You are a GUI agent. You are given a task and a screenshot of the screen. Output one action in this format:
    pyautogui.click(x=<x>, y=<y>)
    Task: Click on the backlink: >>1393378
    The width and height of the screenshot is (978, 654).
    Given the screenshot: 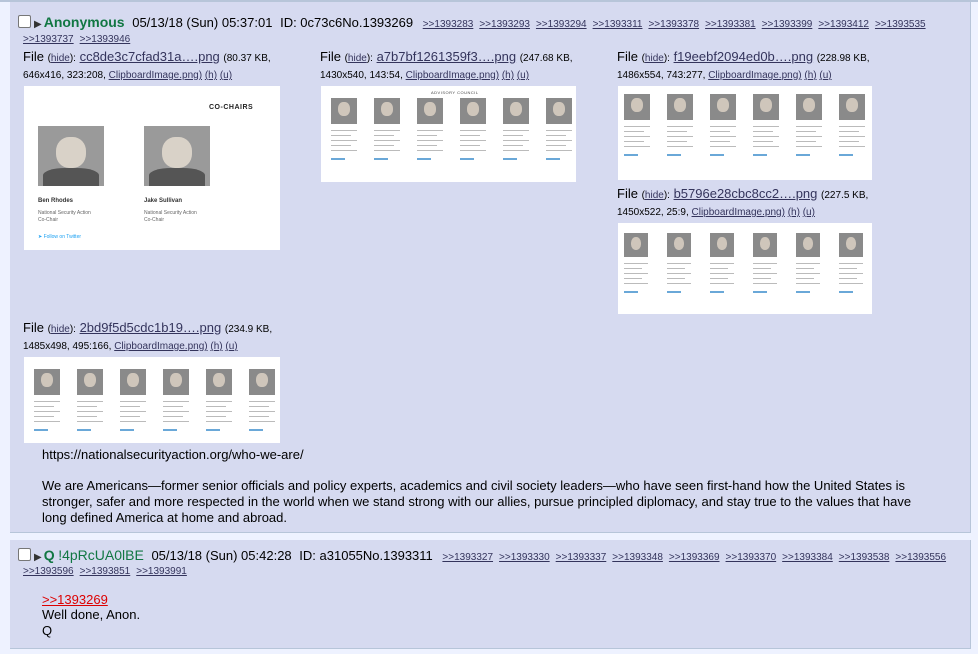 What is the action you would take?
    pyautogui.click(x=673, y=24)
    